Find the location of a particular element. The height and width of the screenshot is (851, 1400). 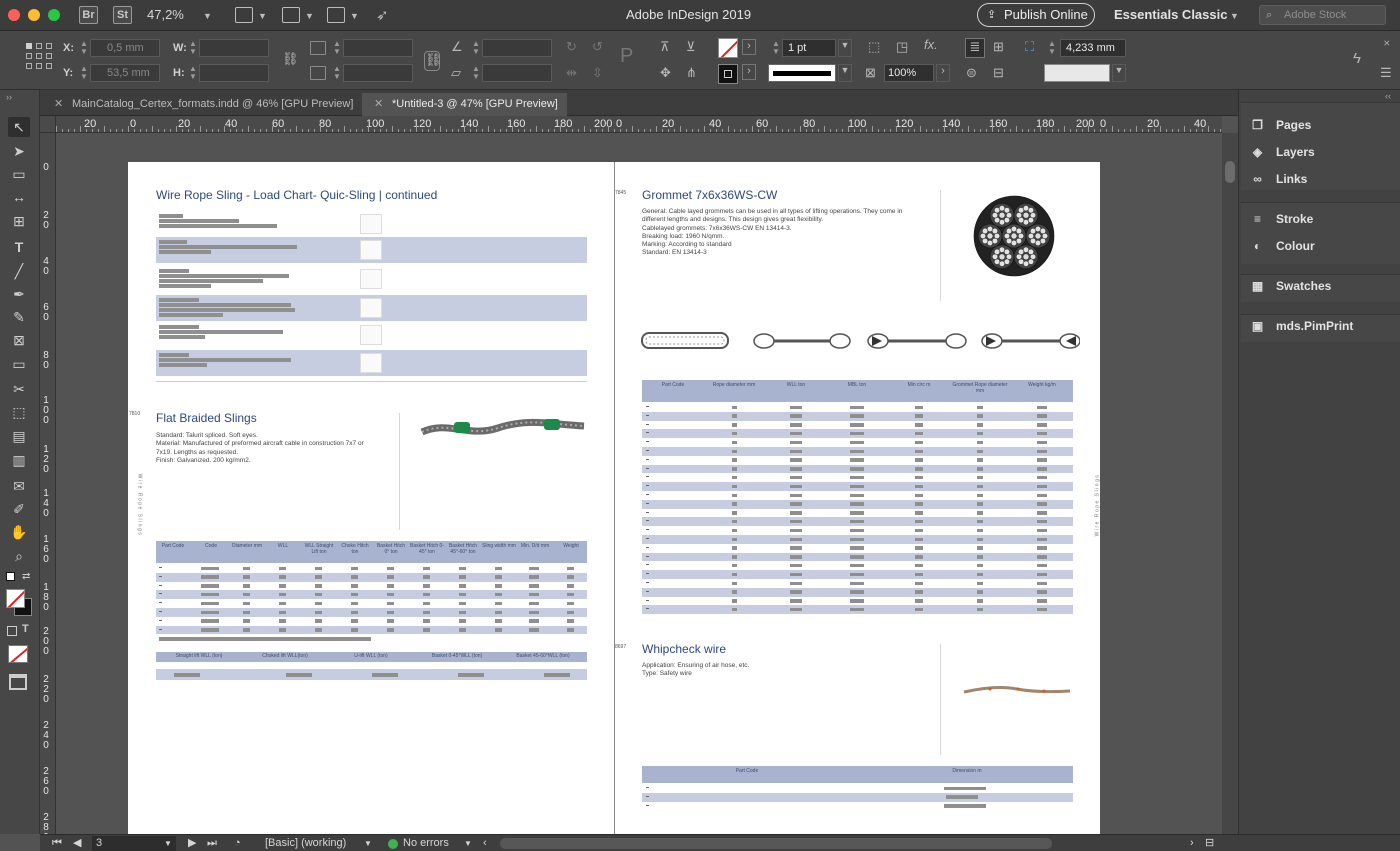

grommet-title: Grommet 7x6x36WS-CW is located at coordinates (709, 195).